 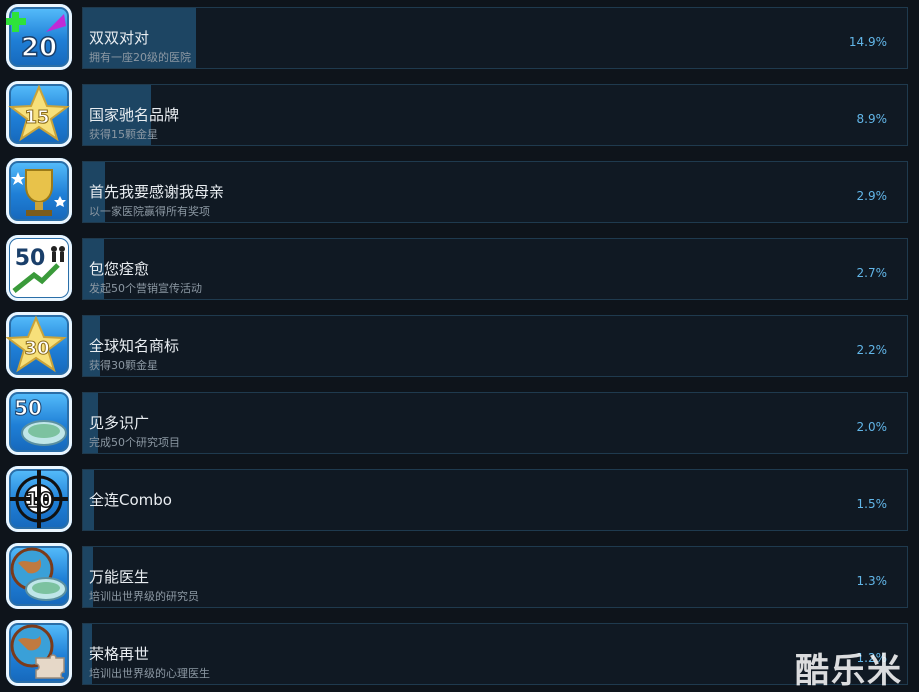 What do you see at coordinates (123, 134) in the screenshot?
I see `achievement-description: 获得15颗金星` at bounding box center [123, 134].